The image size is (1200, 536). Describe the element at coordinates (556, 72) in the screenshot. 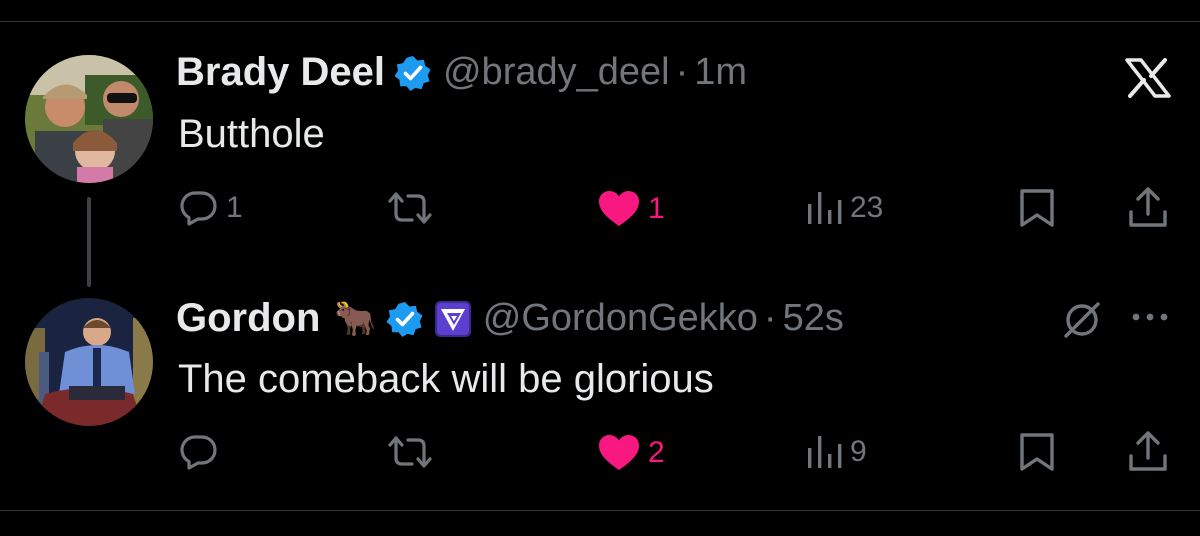

I see `handle: @brady_deel` at that location.